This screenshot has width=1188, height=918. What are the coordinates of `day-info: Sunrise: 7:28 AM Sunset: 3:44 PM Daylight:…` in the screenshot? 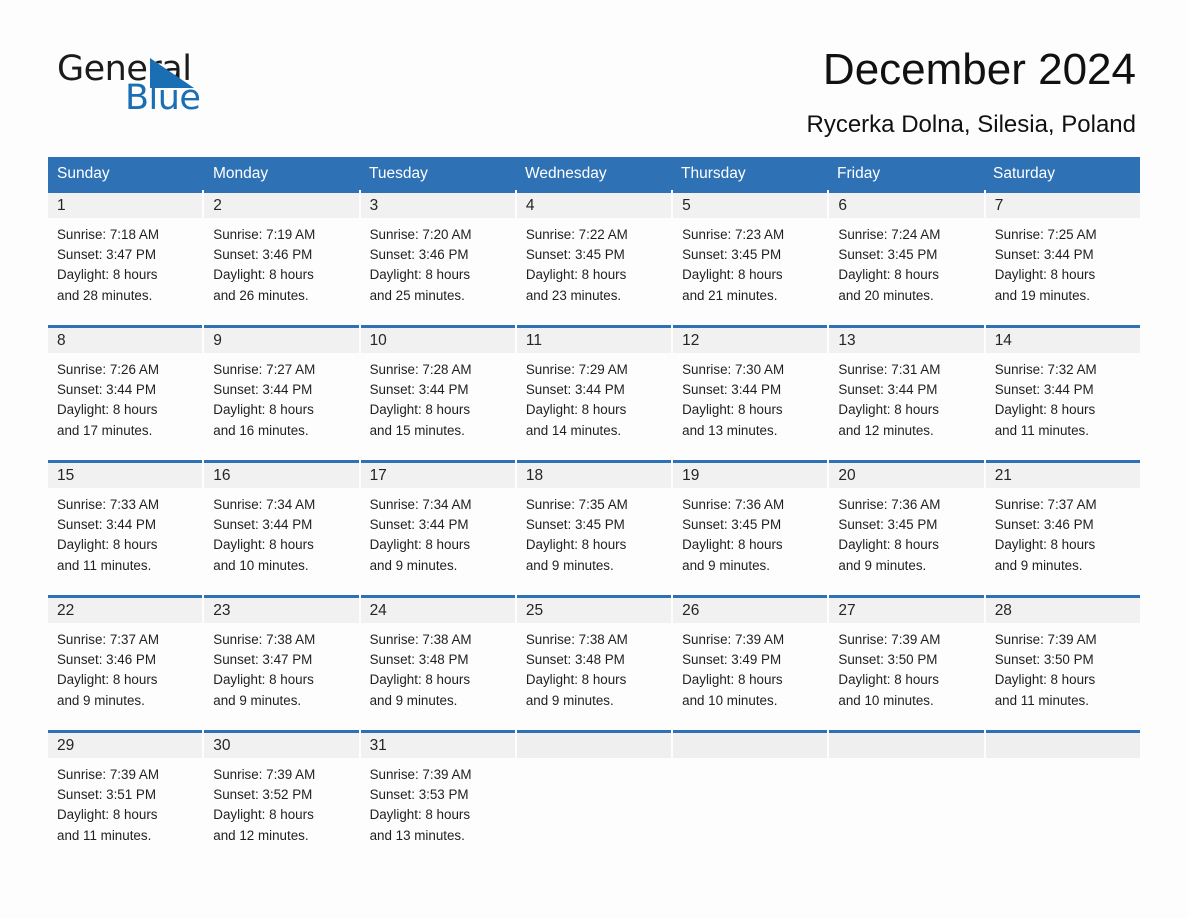 It's located at (438, 397).